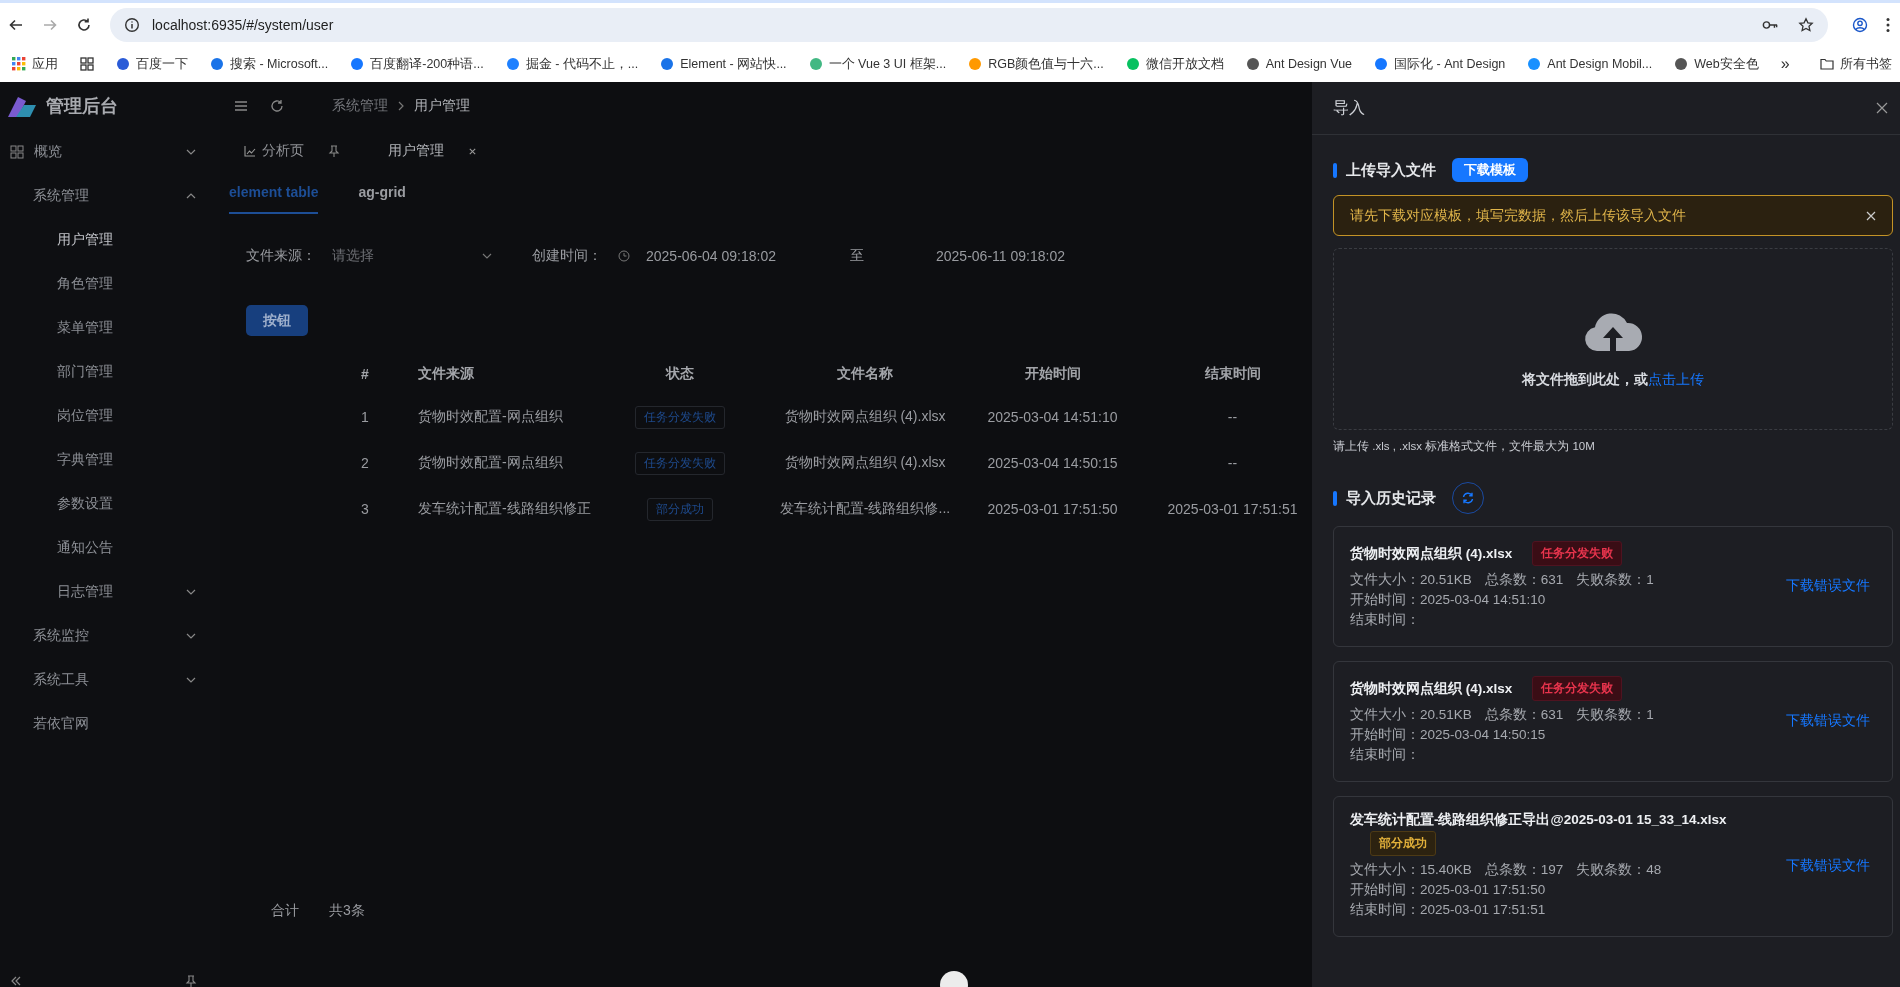  What do you see at coordinates (1411, 870) in the screenshot?
I see `stat-text: 文件大小：15.40KB` at bounding box center [1411, 870].